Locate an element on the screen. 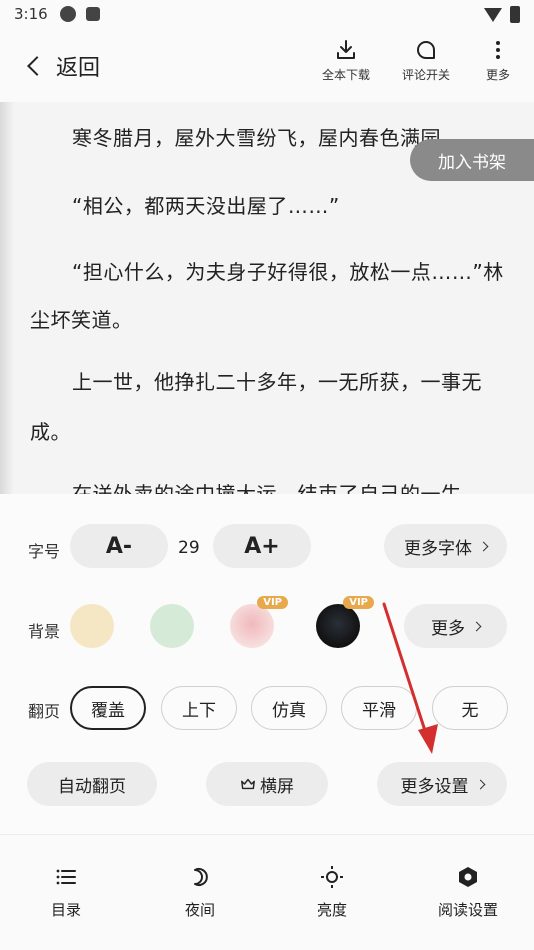 The image size is (534, 950). nav-brightness: 亮度 is located at coordinates (332, 892).